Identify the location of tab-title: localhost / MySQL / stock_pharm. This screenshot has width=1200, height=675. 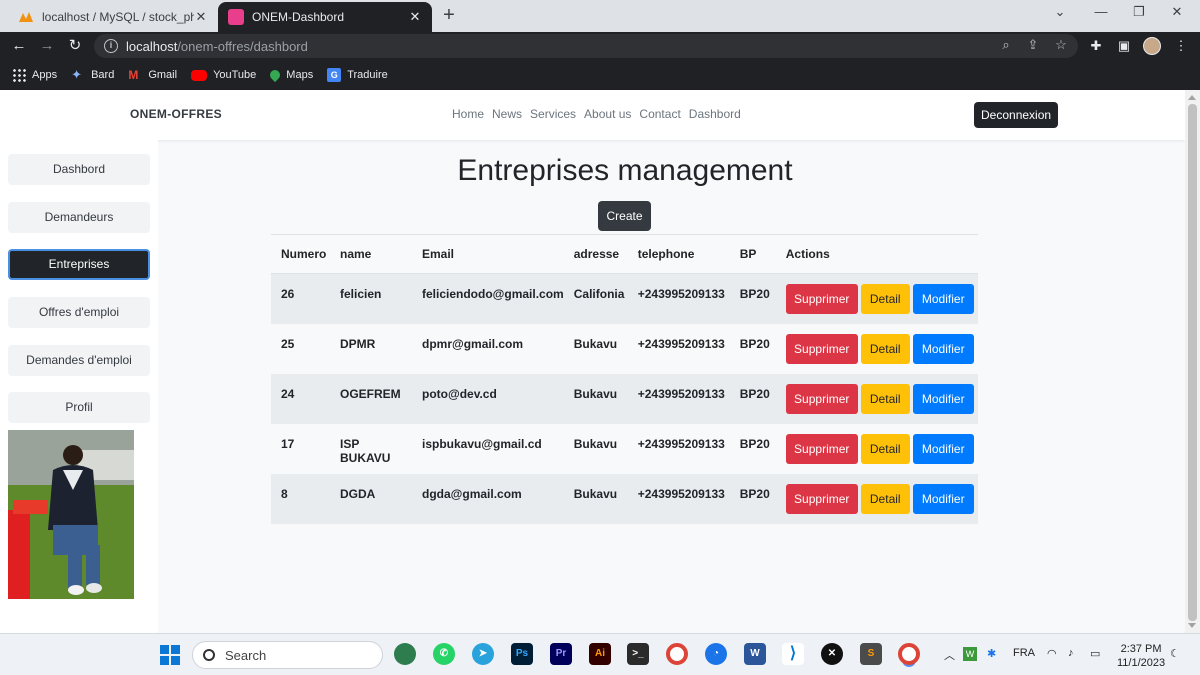
(118, 17).